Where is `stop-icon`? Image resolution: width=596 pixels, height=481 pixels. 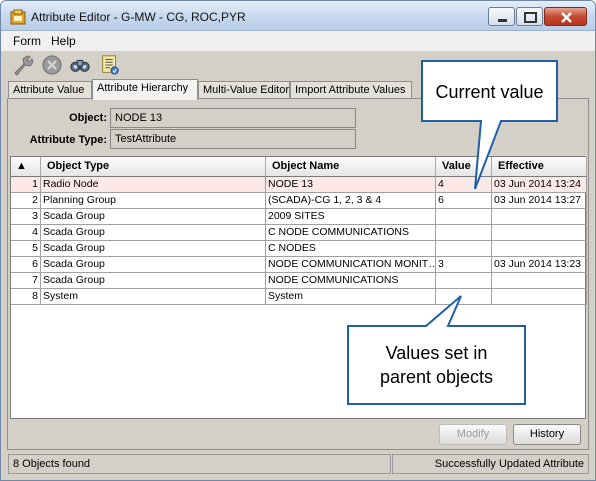
stop-icon is located at coordinates (52, 65).